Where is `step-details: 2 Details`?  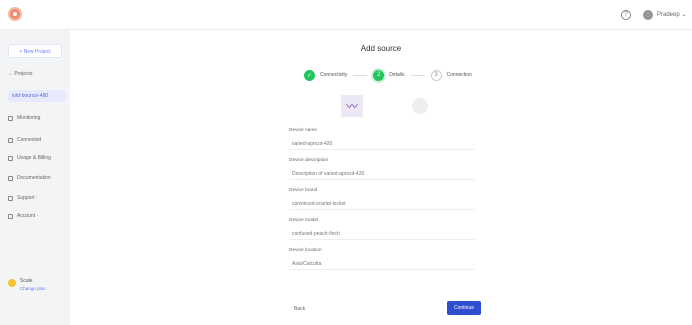 step-details: 2 Details is located at coordinates (389, 75).